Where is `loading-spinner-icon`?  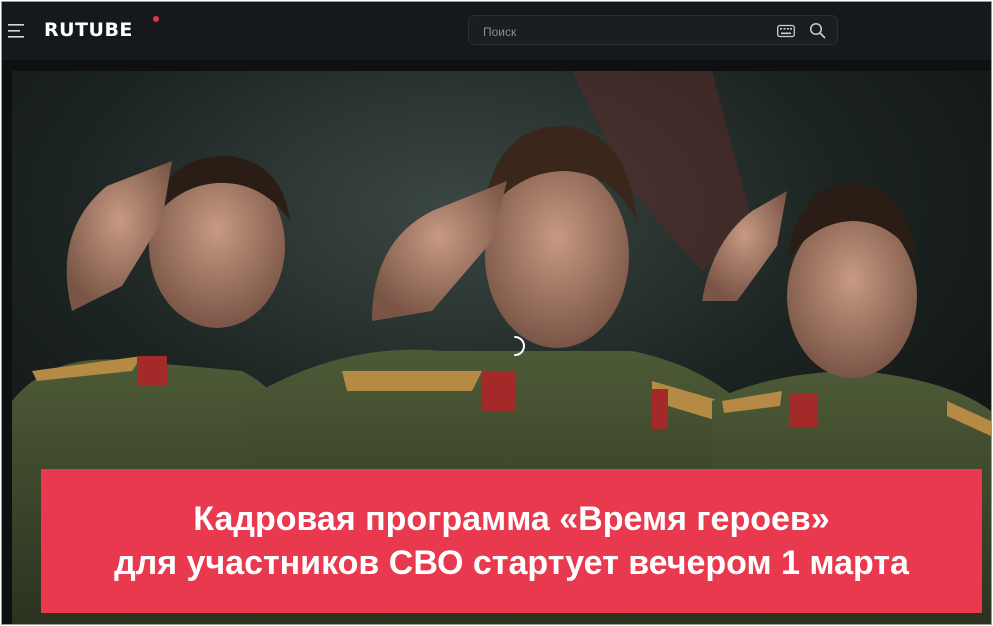
loading-spinner-icon is located at coordinates (519, 346).